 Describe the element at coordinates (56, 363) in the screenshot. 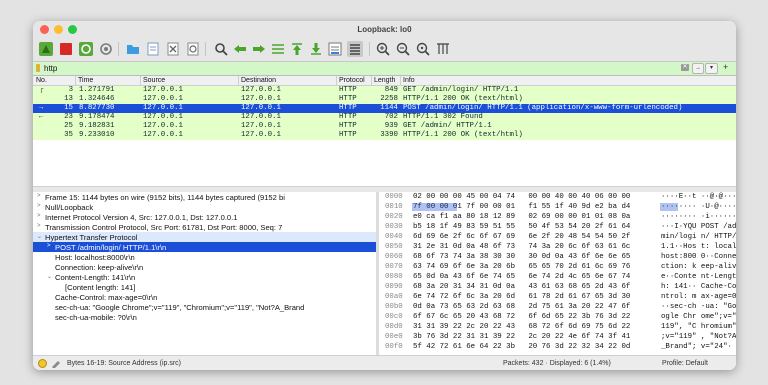

I see `edit-comment-icon` at that location.